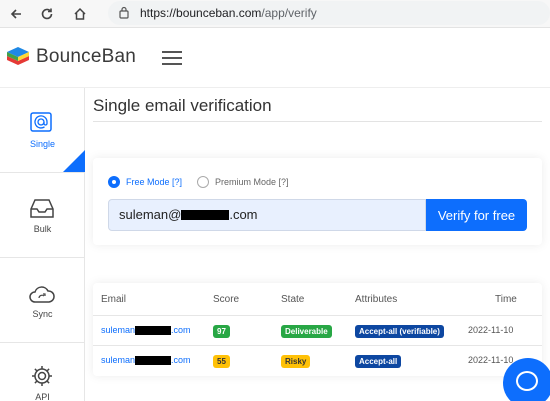 The image size is (550, 401). I want to click on logo-text: BounceBan, so click(86, 56).